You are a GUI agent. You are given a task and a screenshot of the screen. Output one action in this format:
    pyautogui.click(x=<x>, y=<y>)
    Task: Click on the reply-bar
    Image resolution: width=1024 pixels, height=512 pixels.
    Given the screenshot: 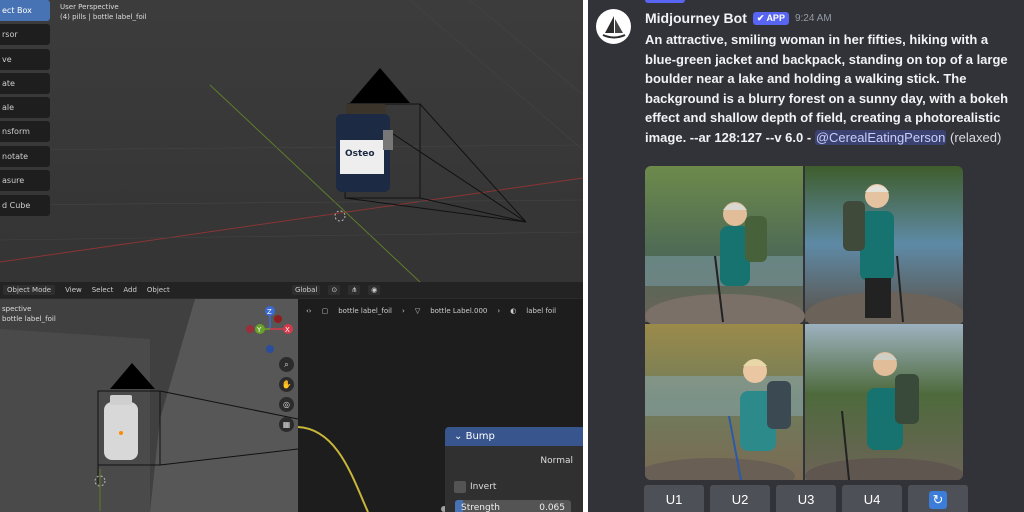 What is the action you would take?
    pyautogui.click(x=665, y=1)
    